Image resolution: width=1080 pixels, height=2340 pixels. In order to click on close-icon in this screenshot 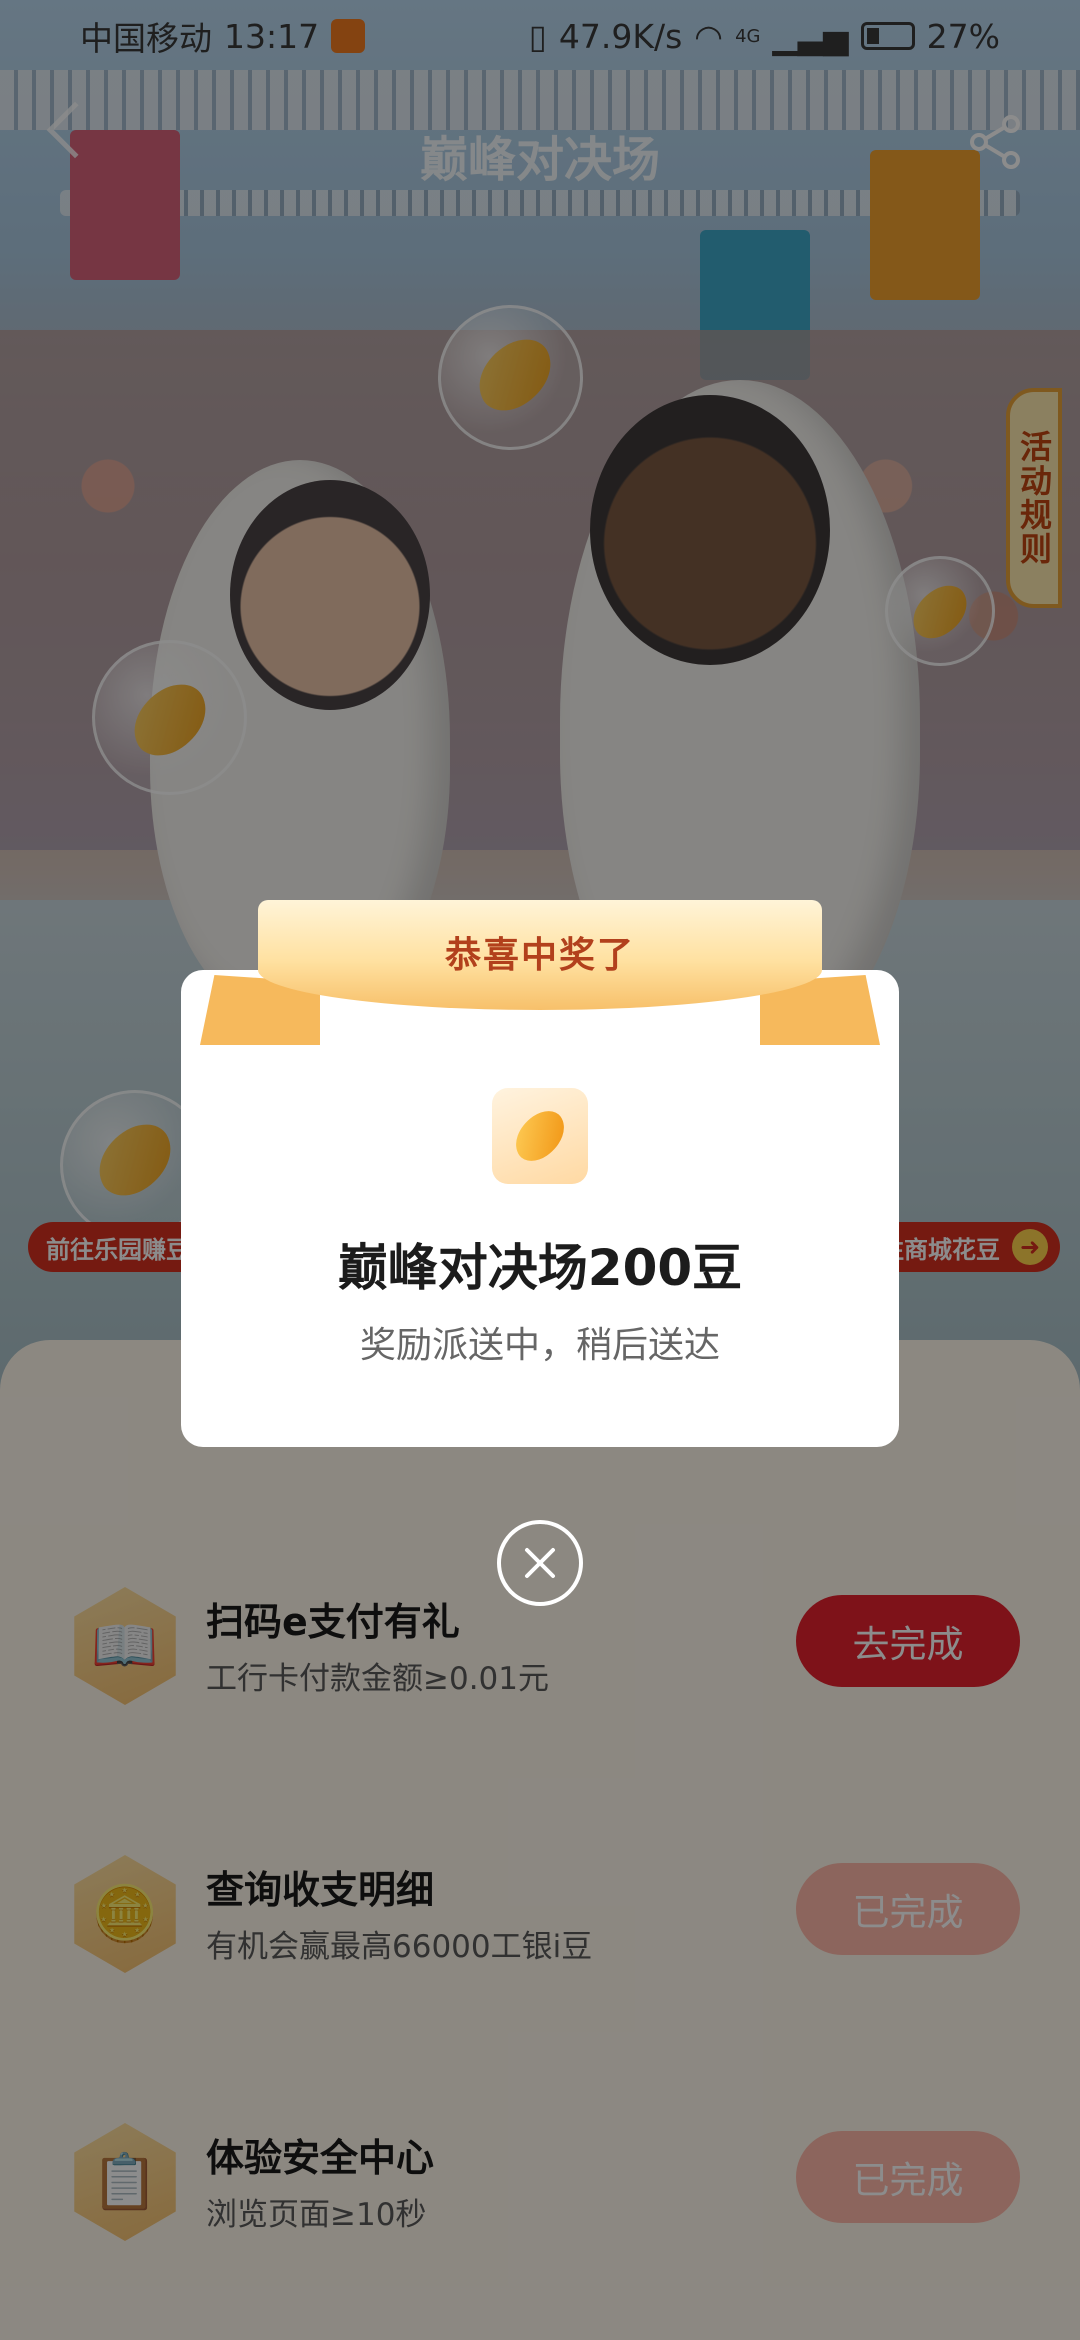, I will do `click(540, 1563)`.